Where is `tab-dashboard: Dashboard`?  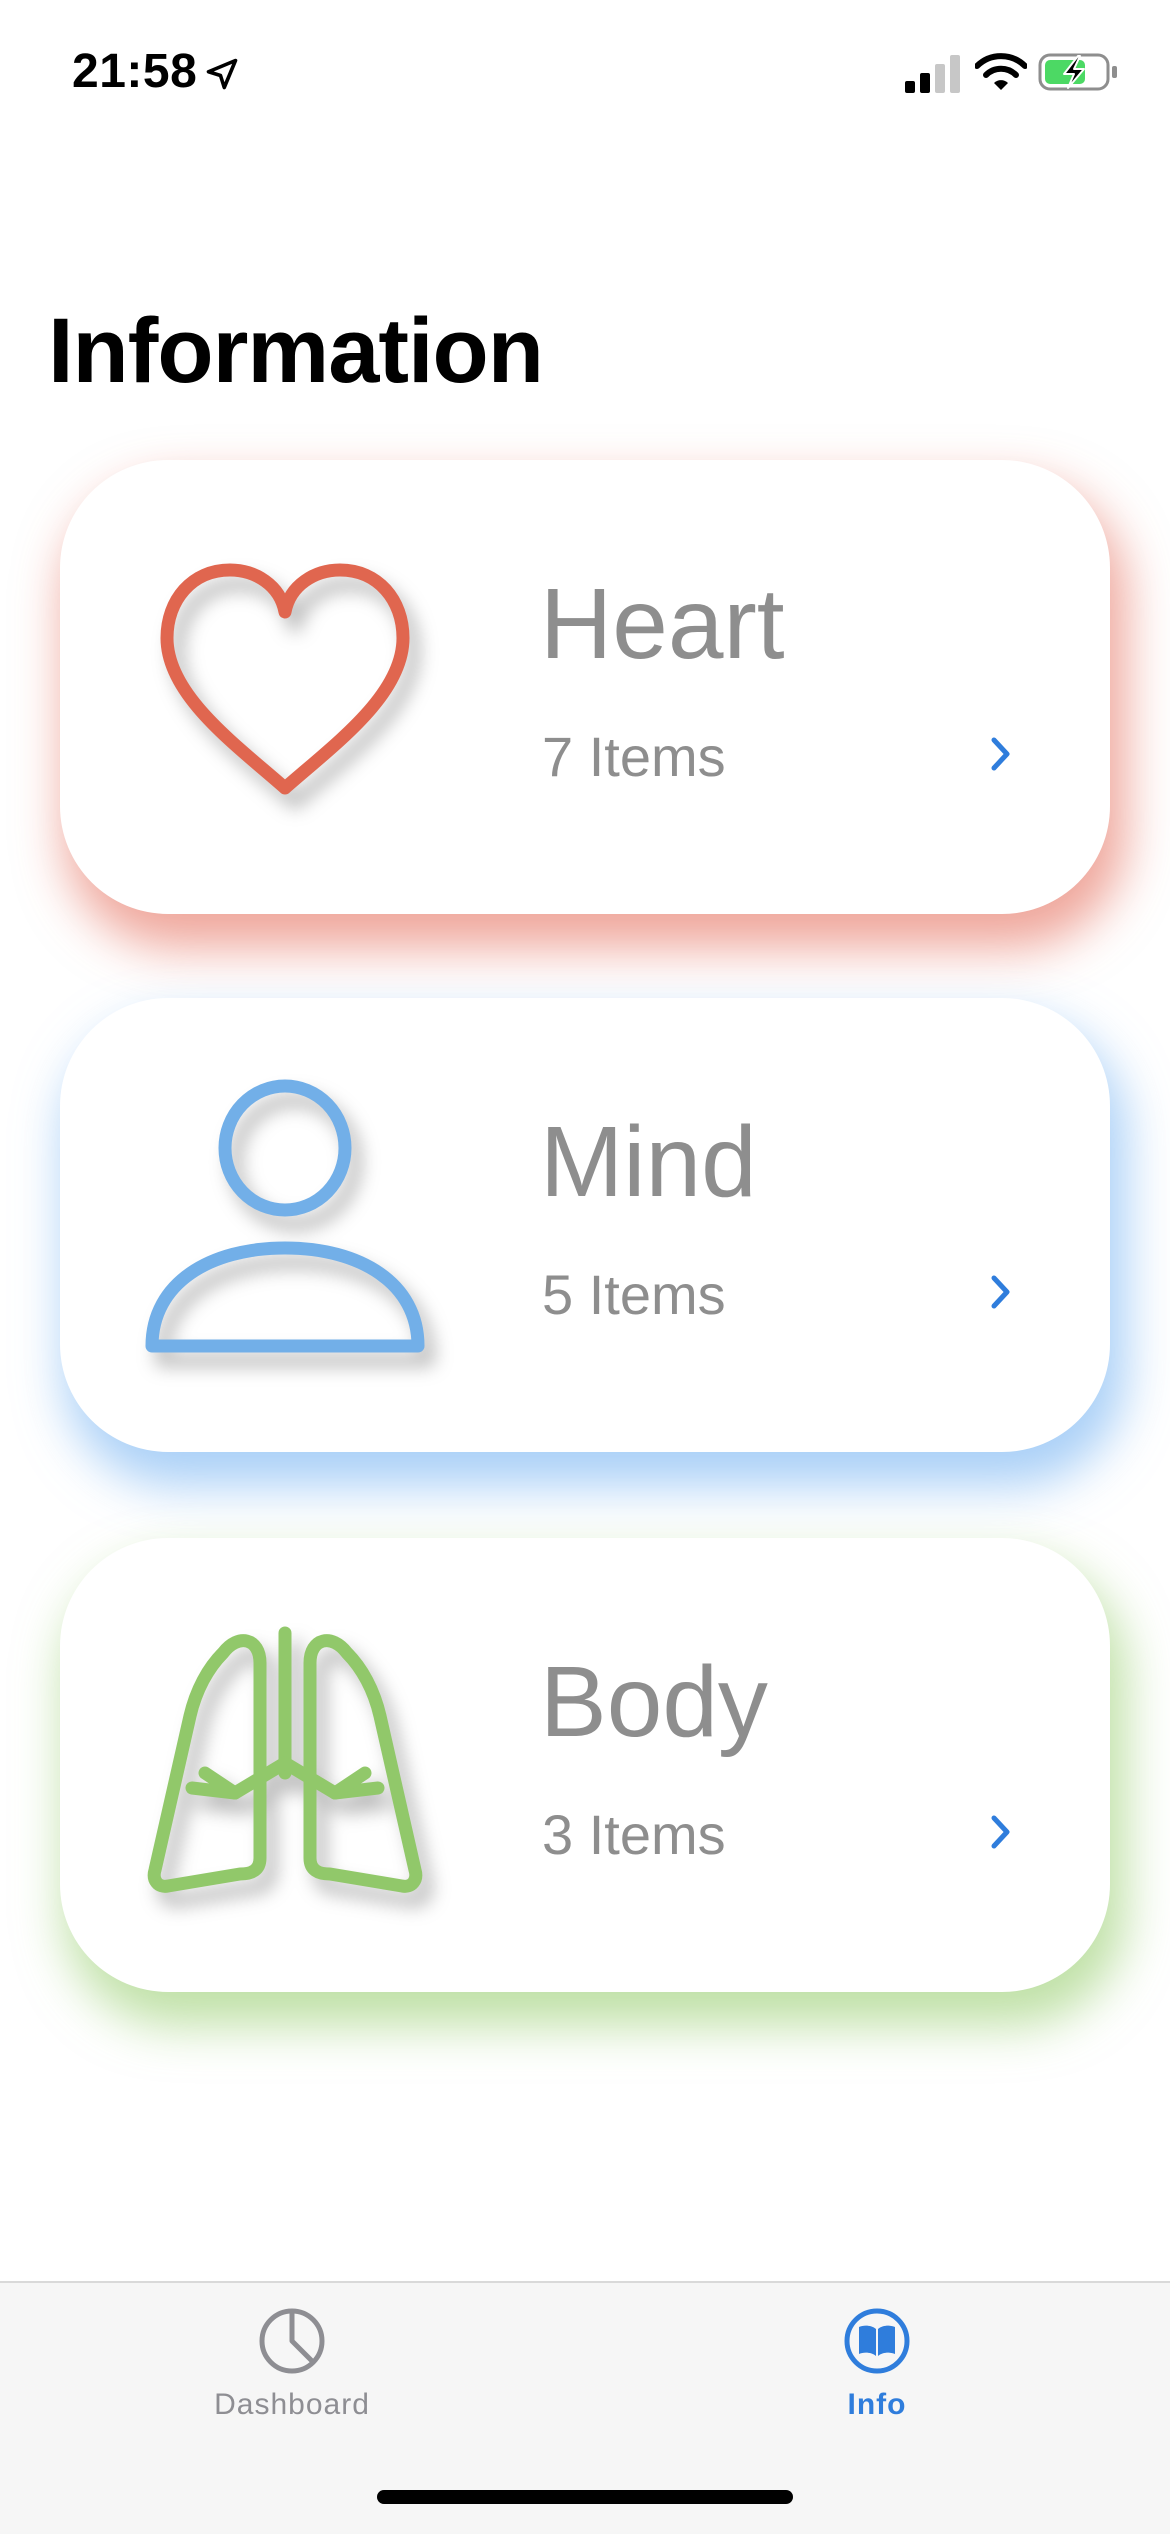
tab-dashboard: Dashboard is located at coordinates (292, 2368).